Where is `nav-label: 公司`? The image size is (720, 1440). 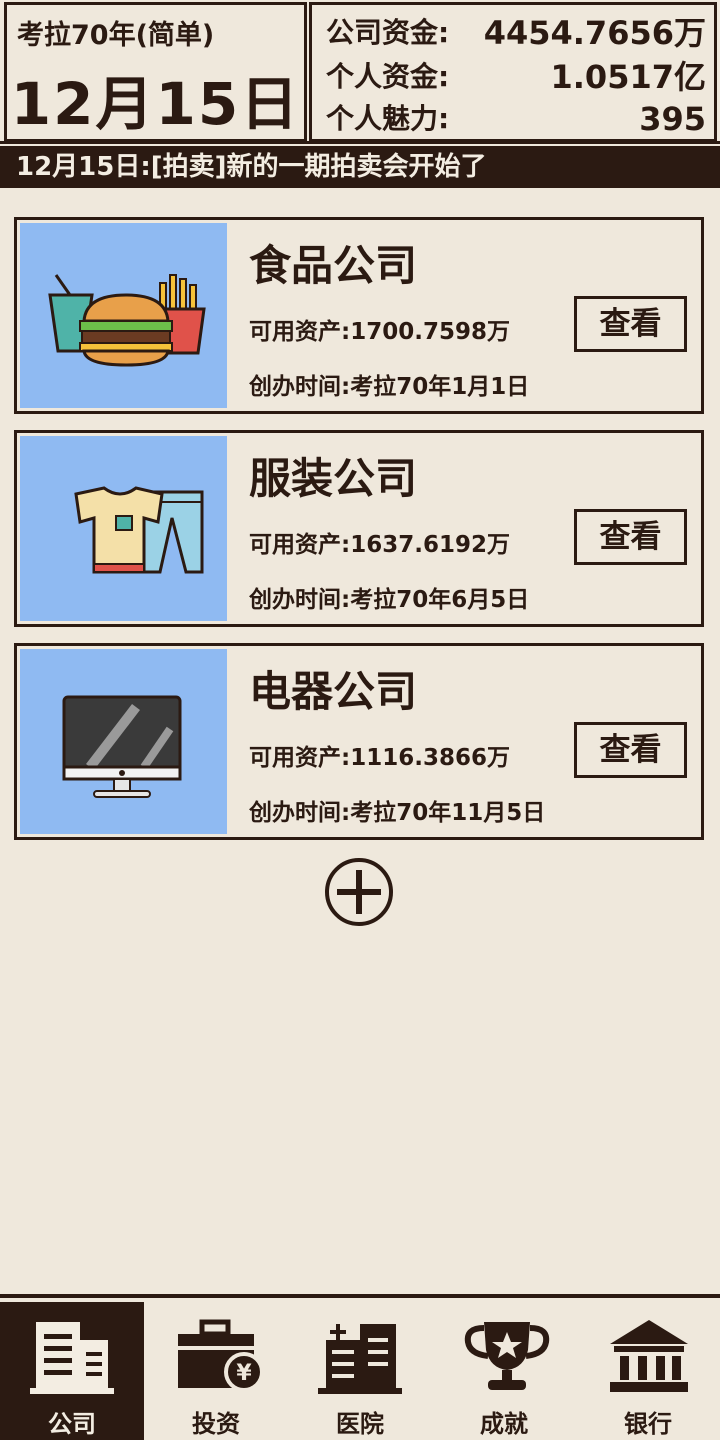
nav-label: 公司 is located at coordinates (72, 1424).